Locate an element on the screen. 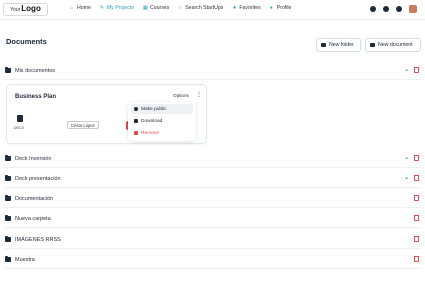  nav-label-my-projects: My Projects is located at coordinates (120, 8).